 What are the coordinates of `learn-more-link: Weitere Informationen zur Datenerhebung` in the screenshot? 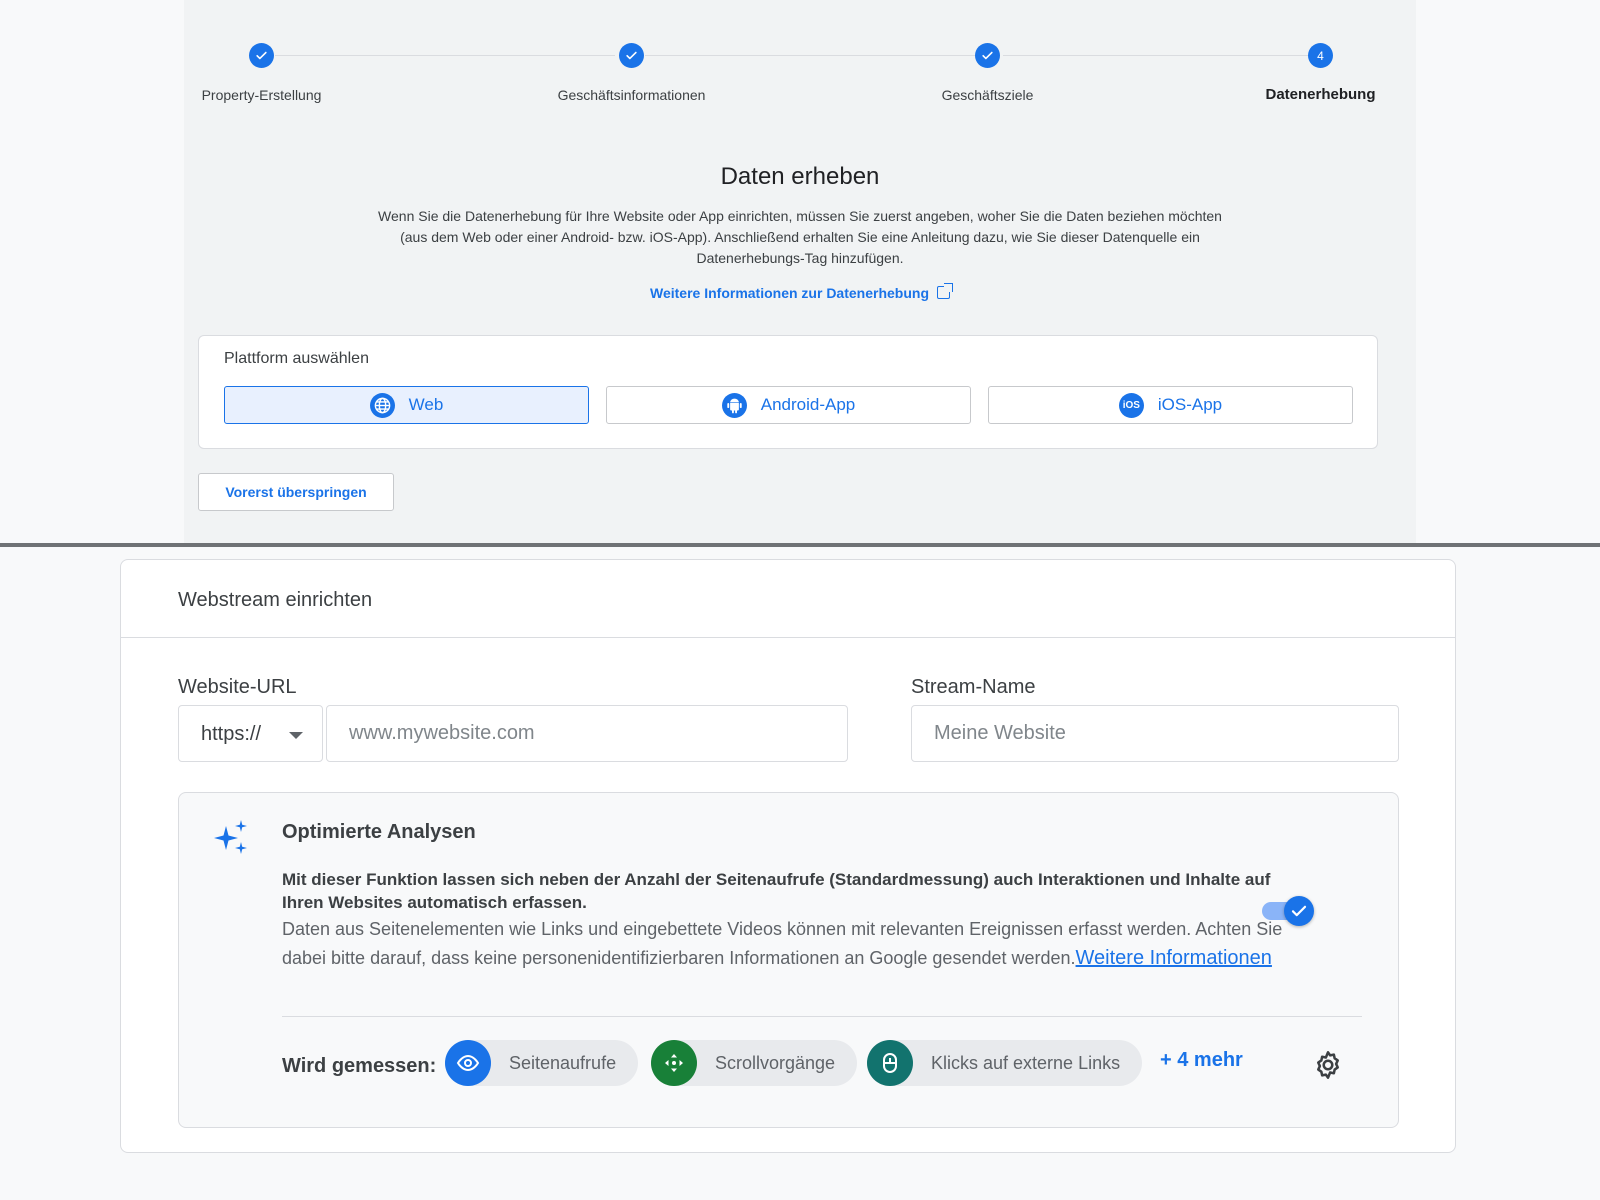 It's located at (800, 292).